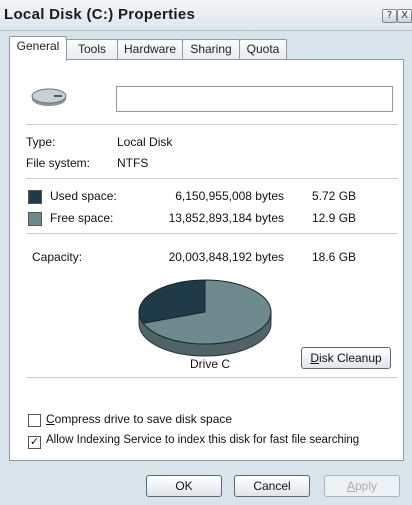 The image size is (412, 505). Describe the element at coordinates (226, 218) in the screenshot. I see `free-space-bytes: 13,852,893,184 bytes` at that location.